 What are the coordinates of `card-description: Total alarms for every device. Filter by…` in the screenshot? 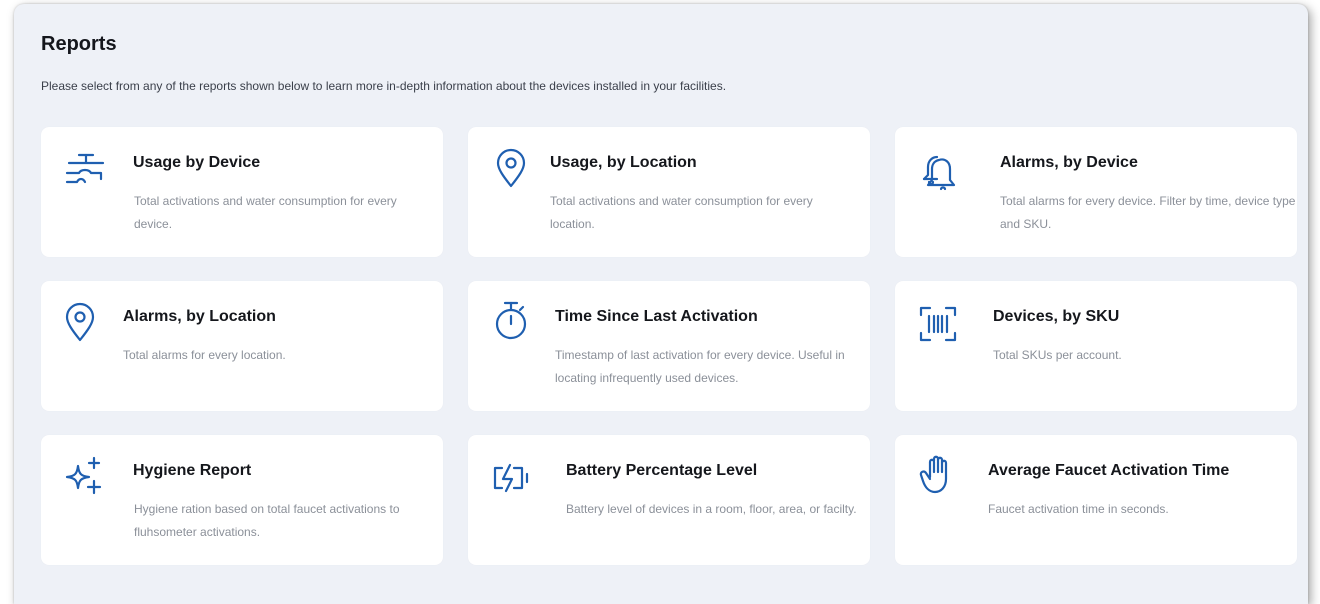 It's located at (1148, 212).